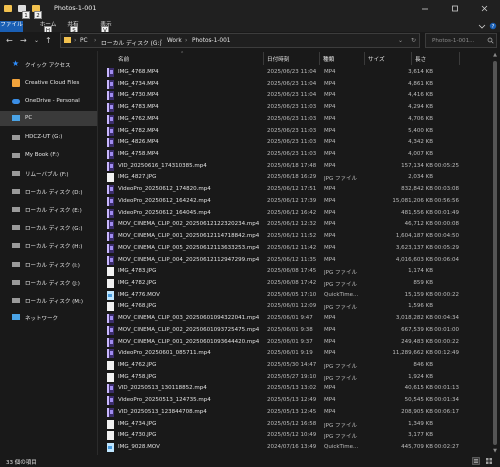 The height and width of the screenshot is (467, 500). I want to click on large-icons-view-icon, so click(489, 461).